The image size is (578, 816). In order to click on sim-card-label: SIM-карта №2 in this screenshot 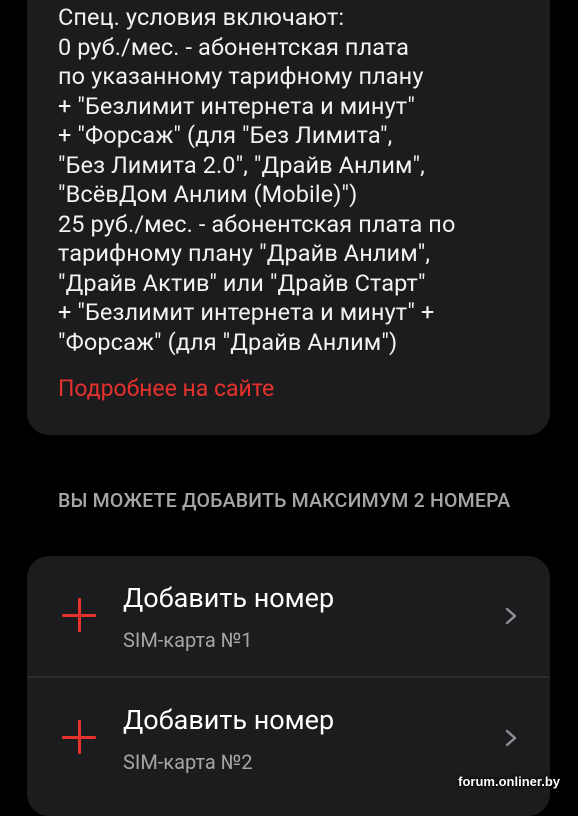, I will do `click(188, 762)`.